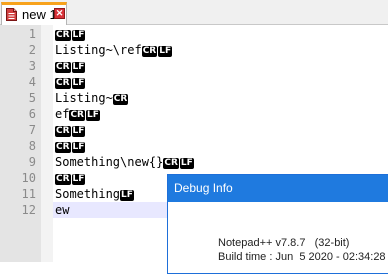  Describe the element at coordinates (59, 13) in the screenshot. I see `close-tab-icon: ✕` at that location.